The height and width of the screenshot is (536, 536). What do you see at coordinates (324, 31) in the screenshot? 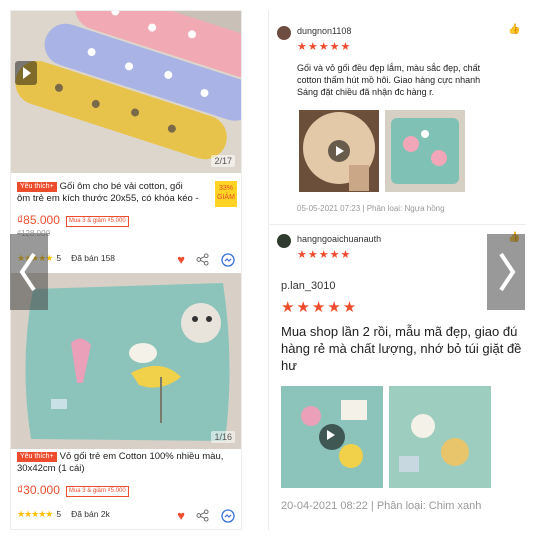
I see `reviewer-username: dungnon1108` at bounding box center [324, 31].